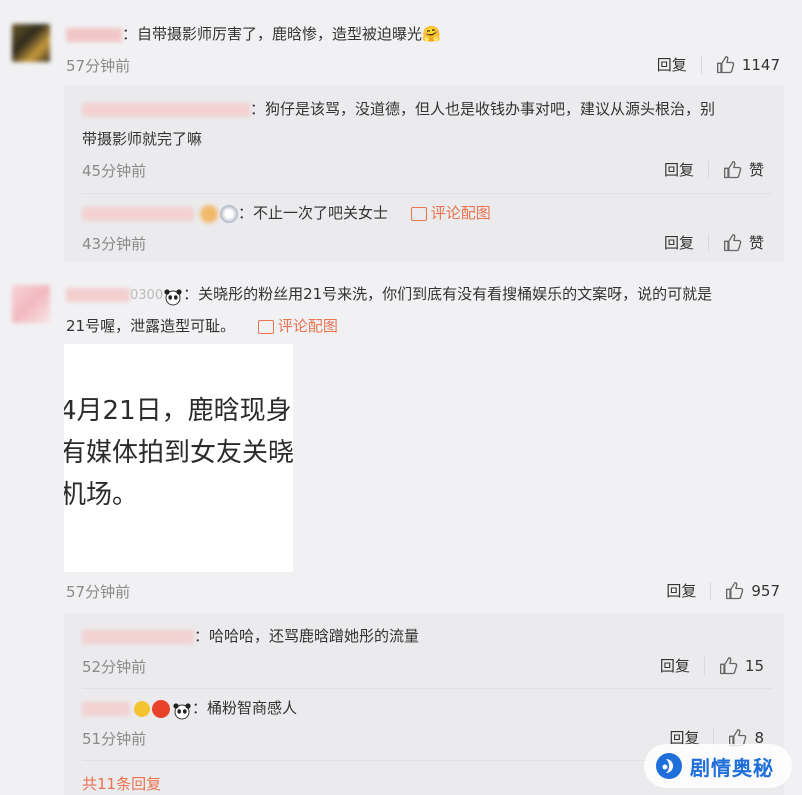  Describe the element at coordinates (114, 294) in the screenshot. I see `username: 0300` at that location.